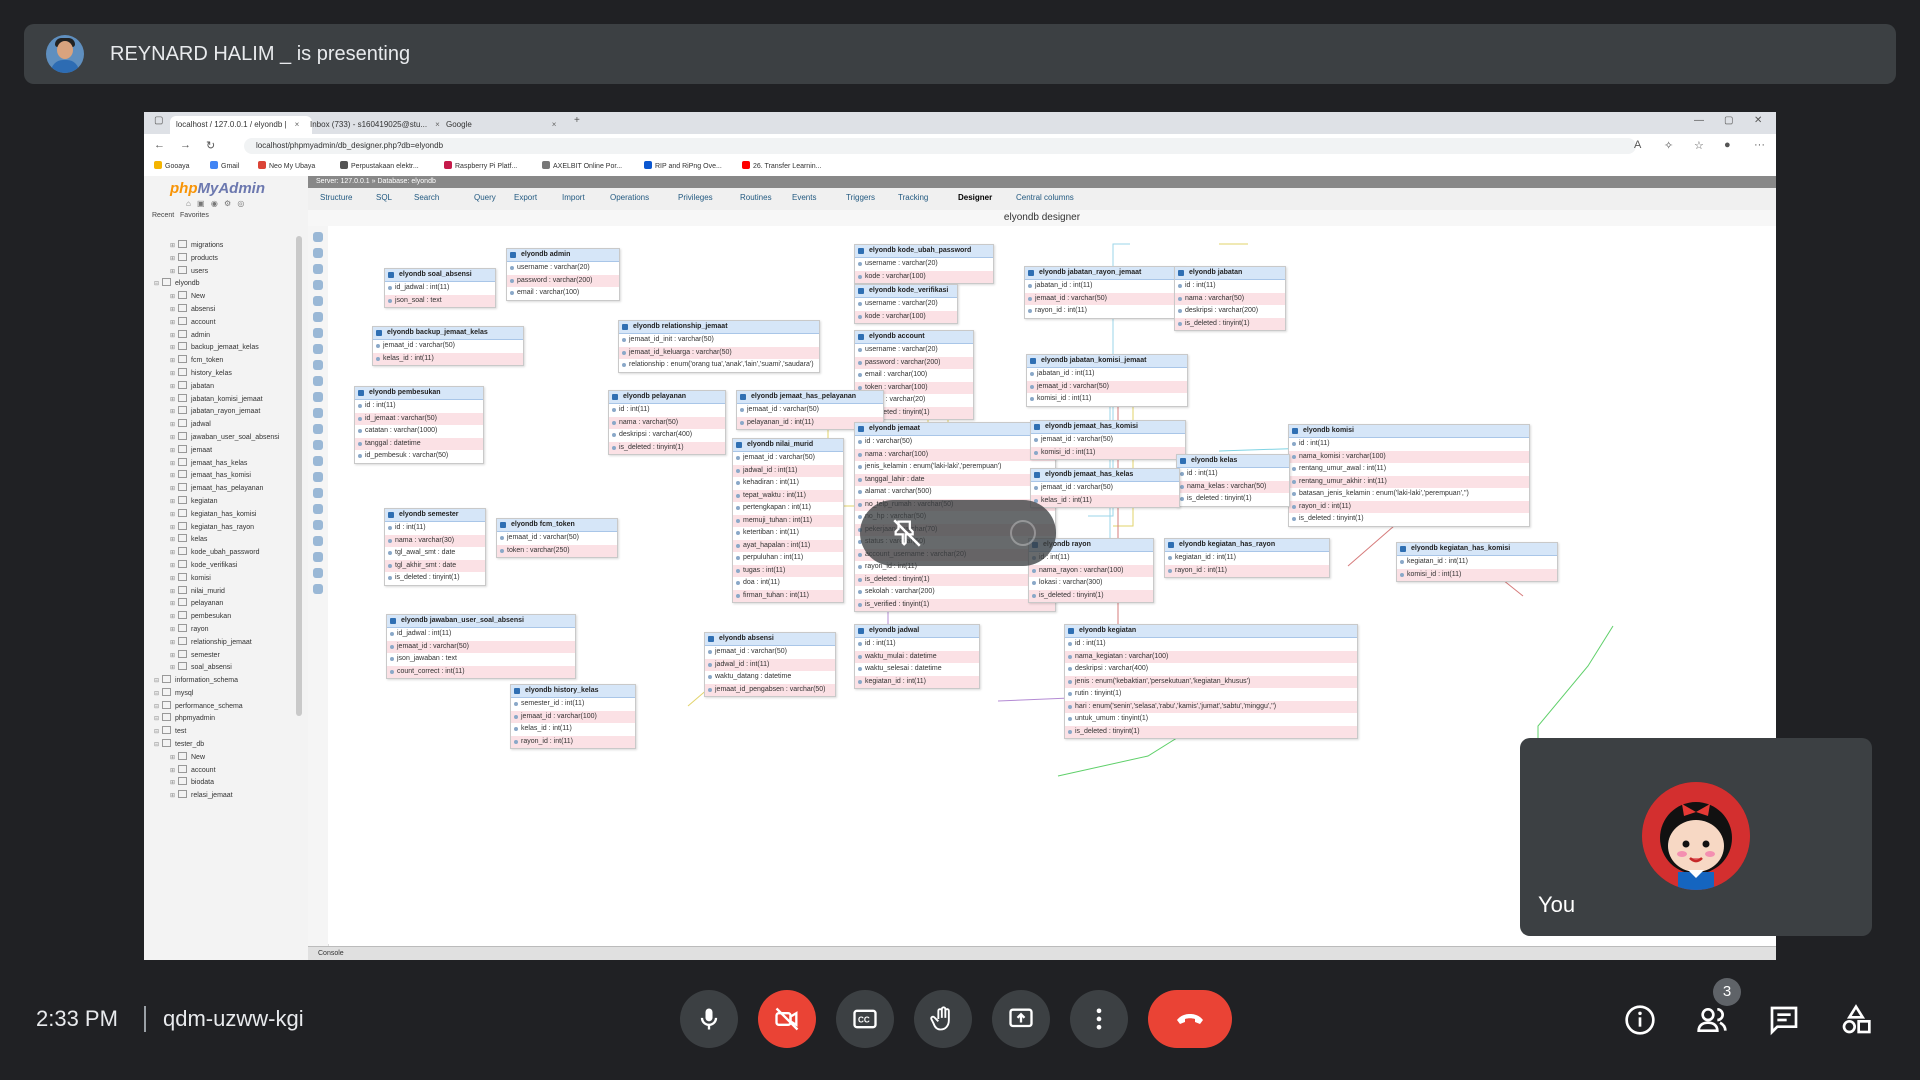 The image size is (1920, 1080). I want to click on remove-icon, so click(1023, 533).